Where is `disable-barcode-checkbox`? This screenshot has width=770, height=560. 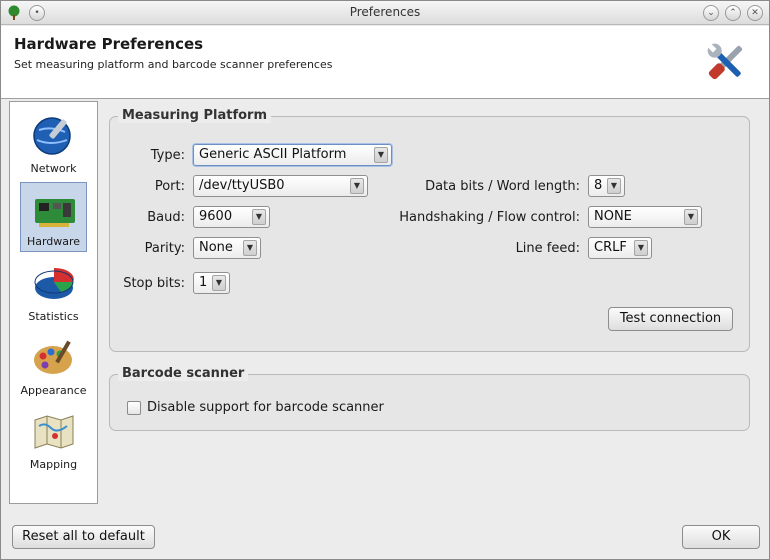
disable-barcode-checkbox is located at coordinates (134, 408).